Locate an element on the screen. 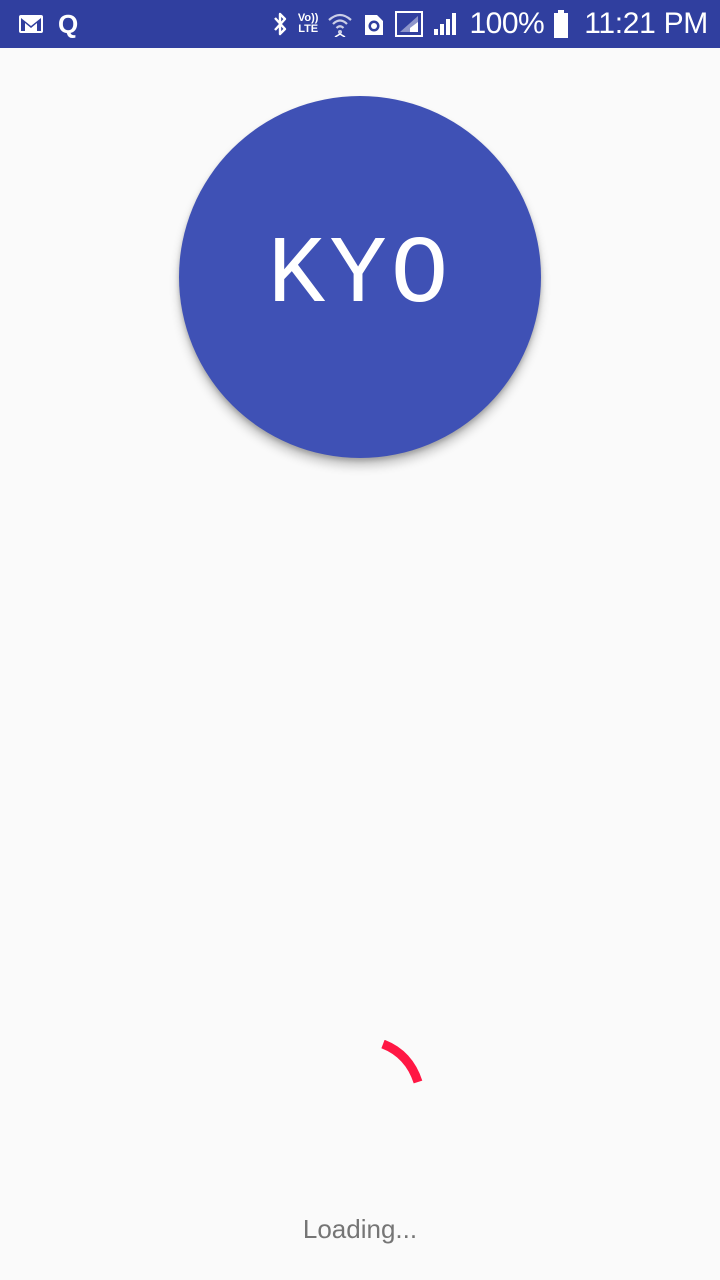  volte-lte-icon: Vo)) LTE is located at coordinates (308, 24).